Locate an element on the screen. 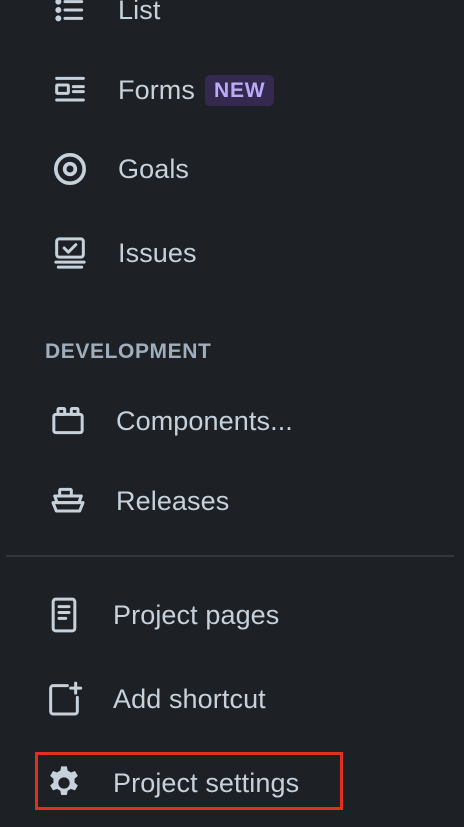  components-icon is located at coordinates (68, 421).